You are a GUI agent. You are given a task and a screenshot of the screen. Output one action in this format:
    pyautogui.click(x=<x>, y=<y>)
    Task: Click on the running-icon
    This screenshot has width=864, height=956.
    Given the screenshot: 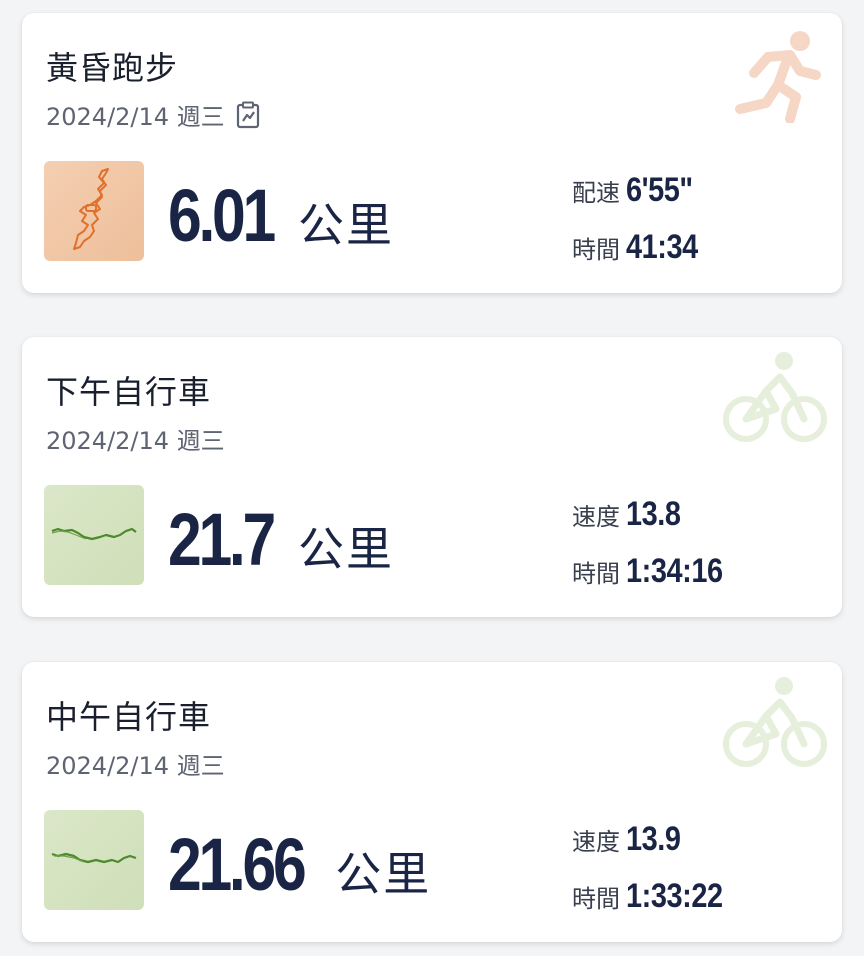 What is the action you would take?
    pyautogui.click(x=773, y=73)
    